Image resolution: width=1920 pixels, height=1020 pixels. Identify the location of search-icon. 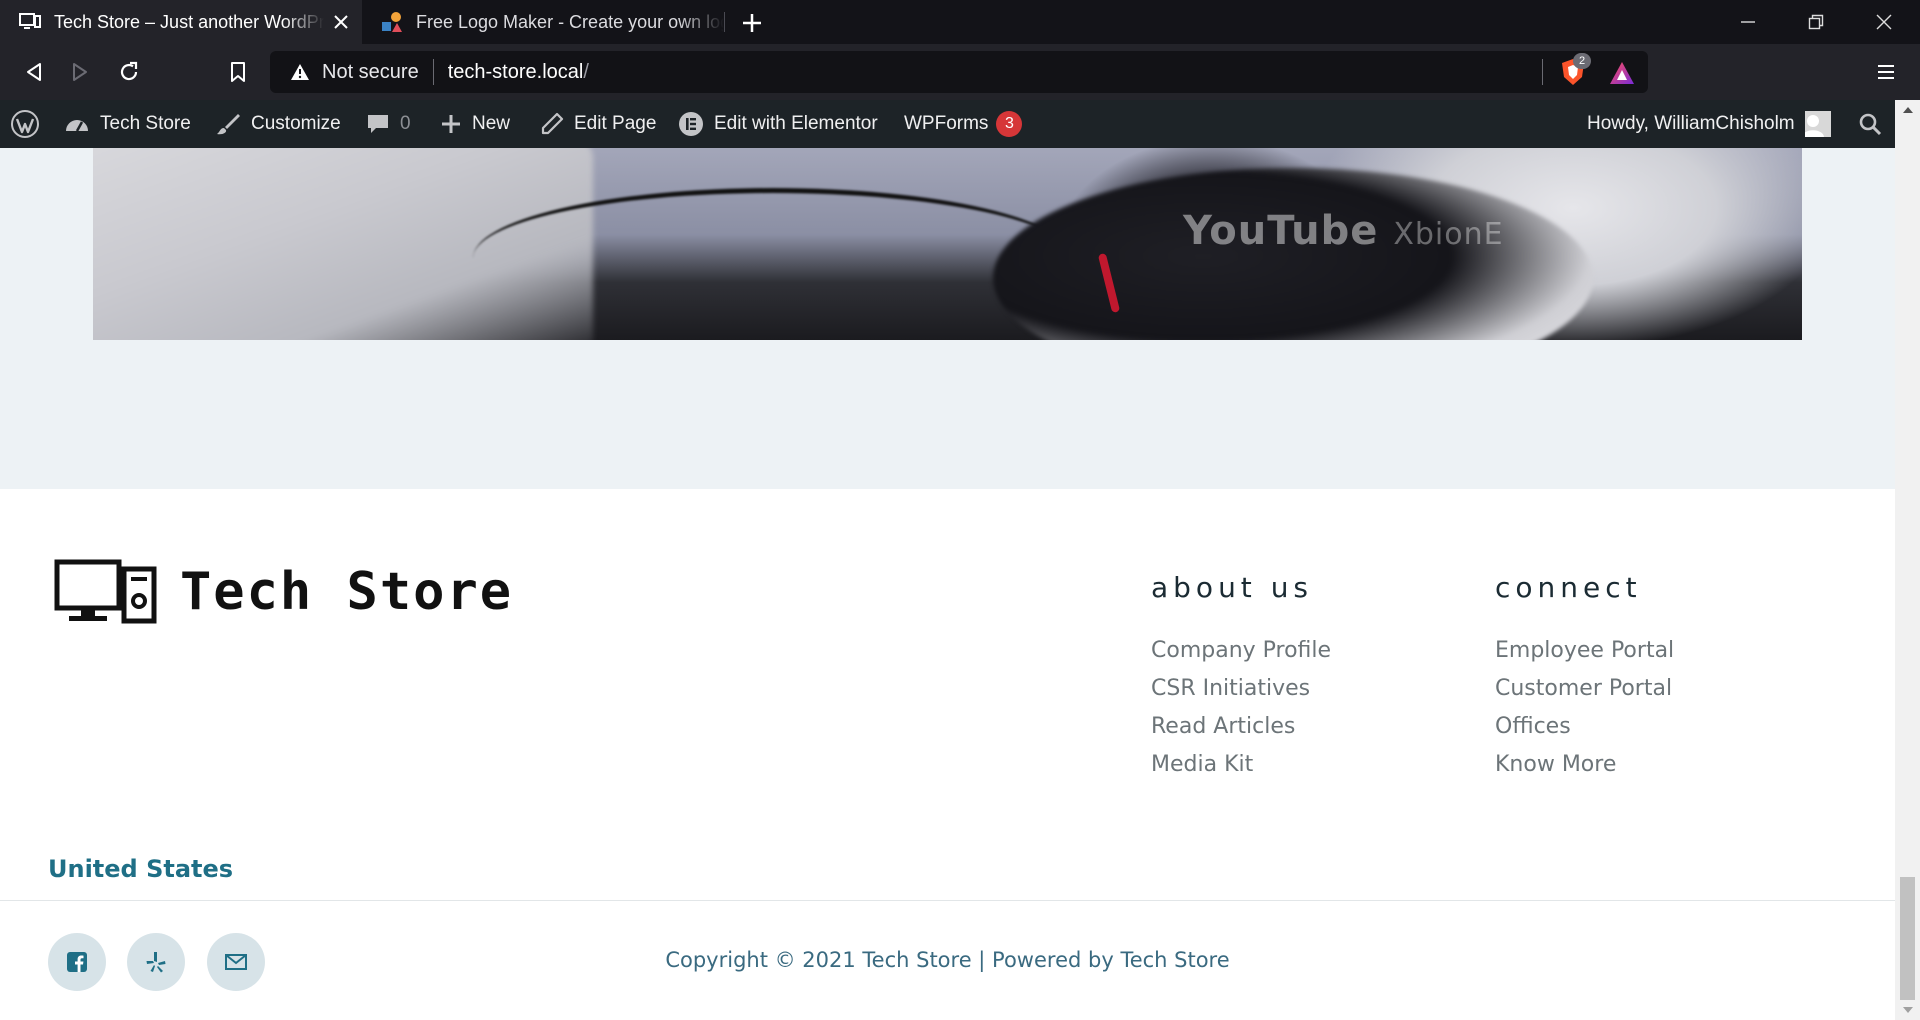
(1870, 124).